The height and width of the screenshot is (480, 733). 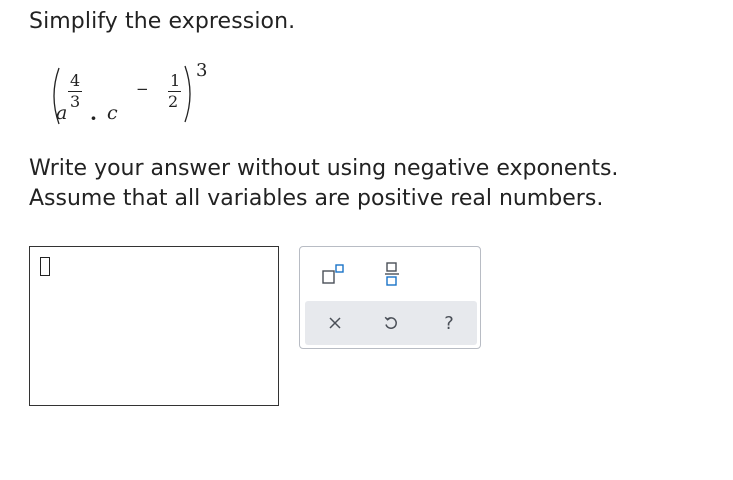 I want to click on action-toolbar: ?, so click(x=391, y=323).